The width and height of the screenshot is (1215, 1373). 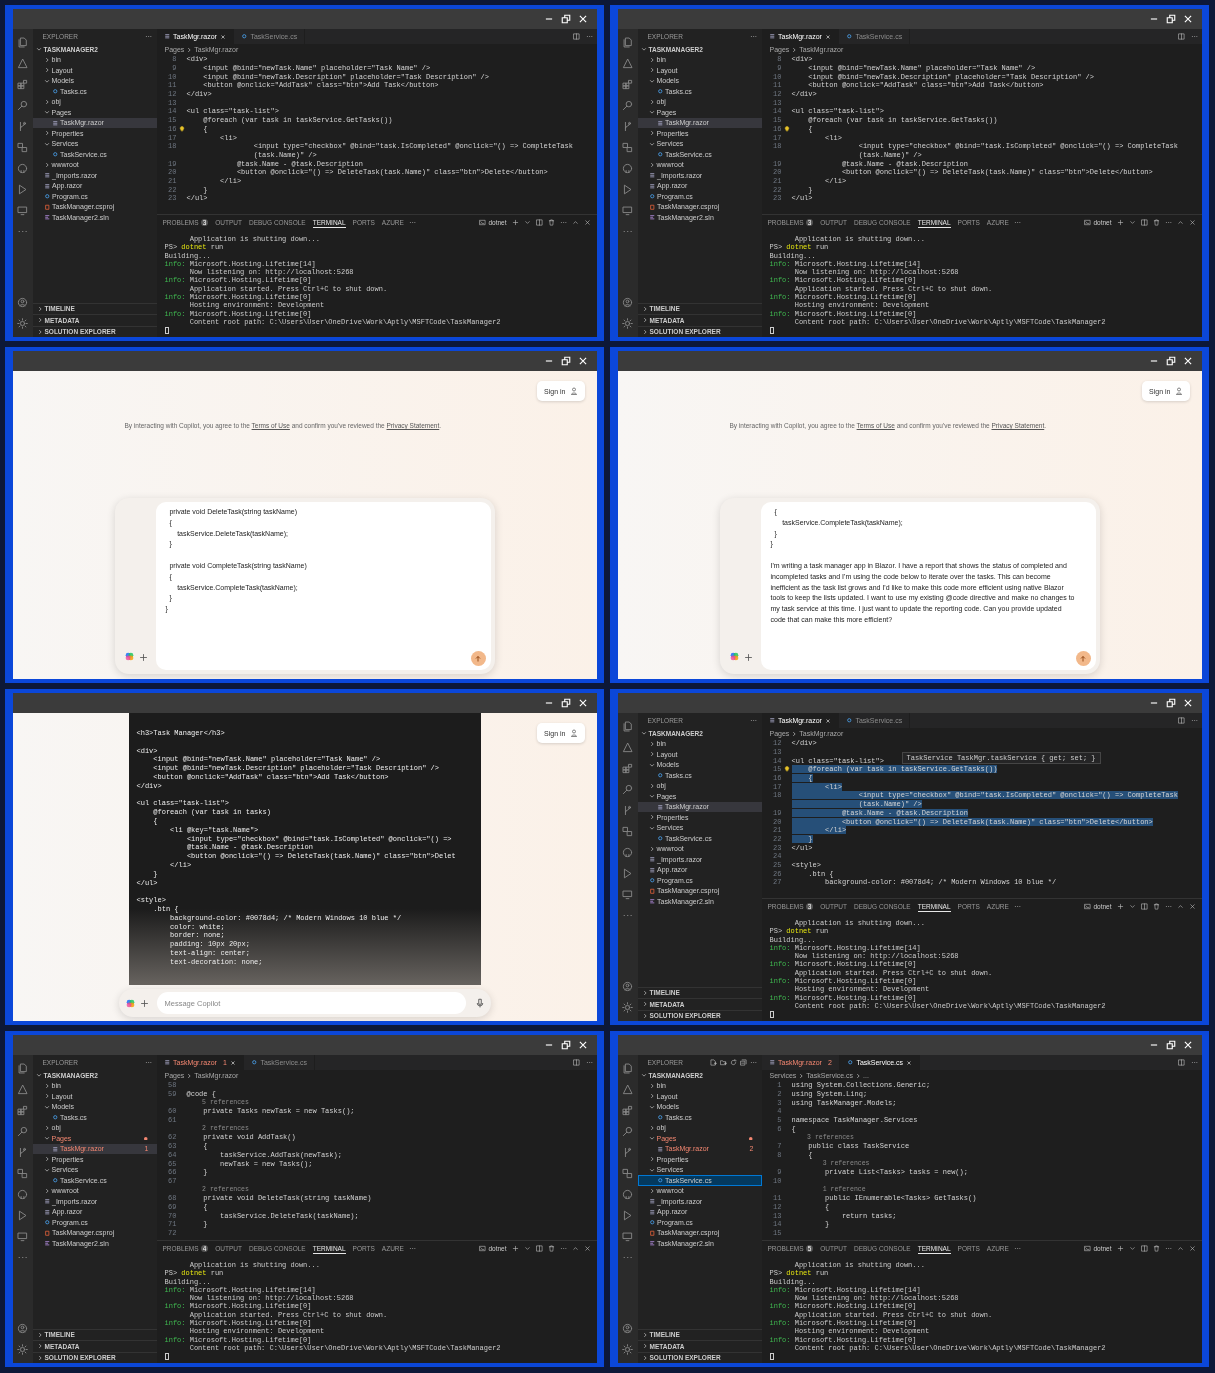 What do you see at coordinates (928, 586) in the screenshot?
I see `message-field` at bounding box center [928, 586].